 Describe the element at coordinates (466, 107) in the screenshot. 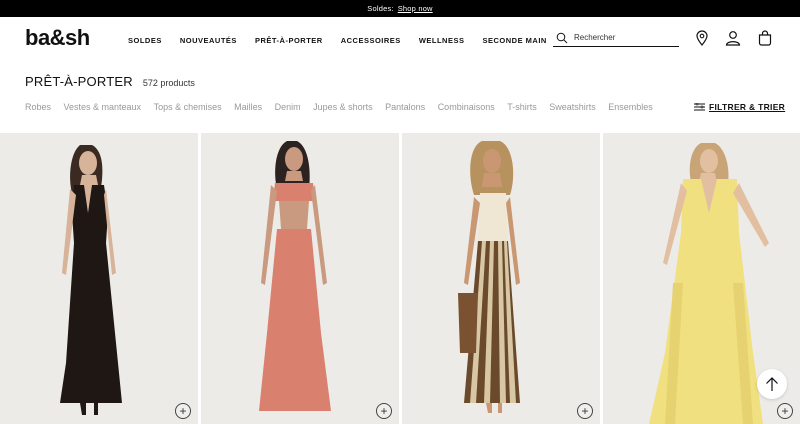

I see `category-combinaisons: Combinaisons` at that location.